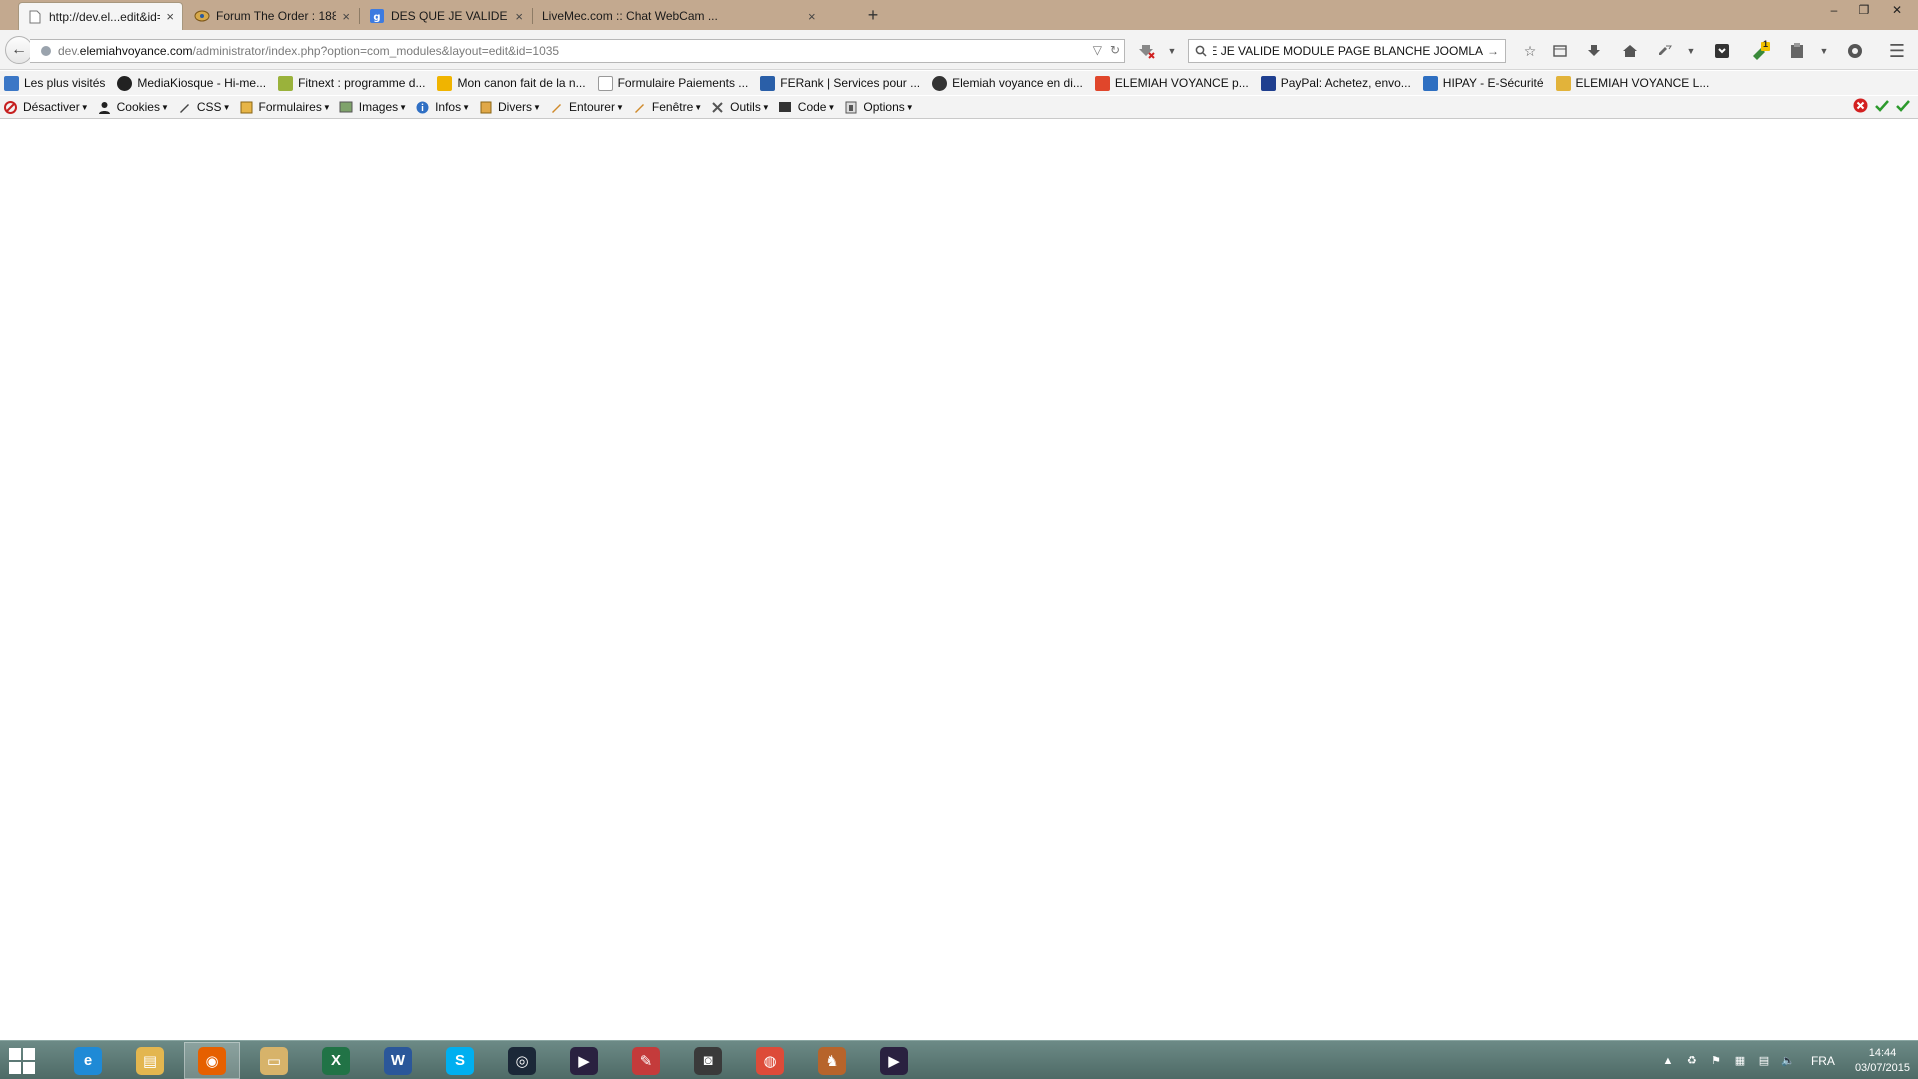  I want to click on devtool-resize-menu: Fenêtre ▼, so click(667, 107).